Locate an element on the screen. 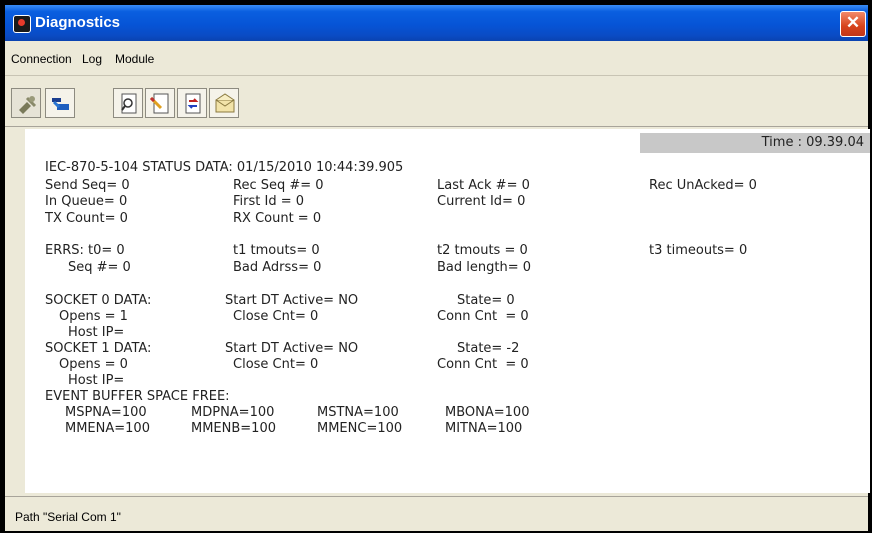  socket-0-start-dt: Start DT Active= NO is located at coordinates (292, 300).